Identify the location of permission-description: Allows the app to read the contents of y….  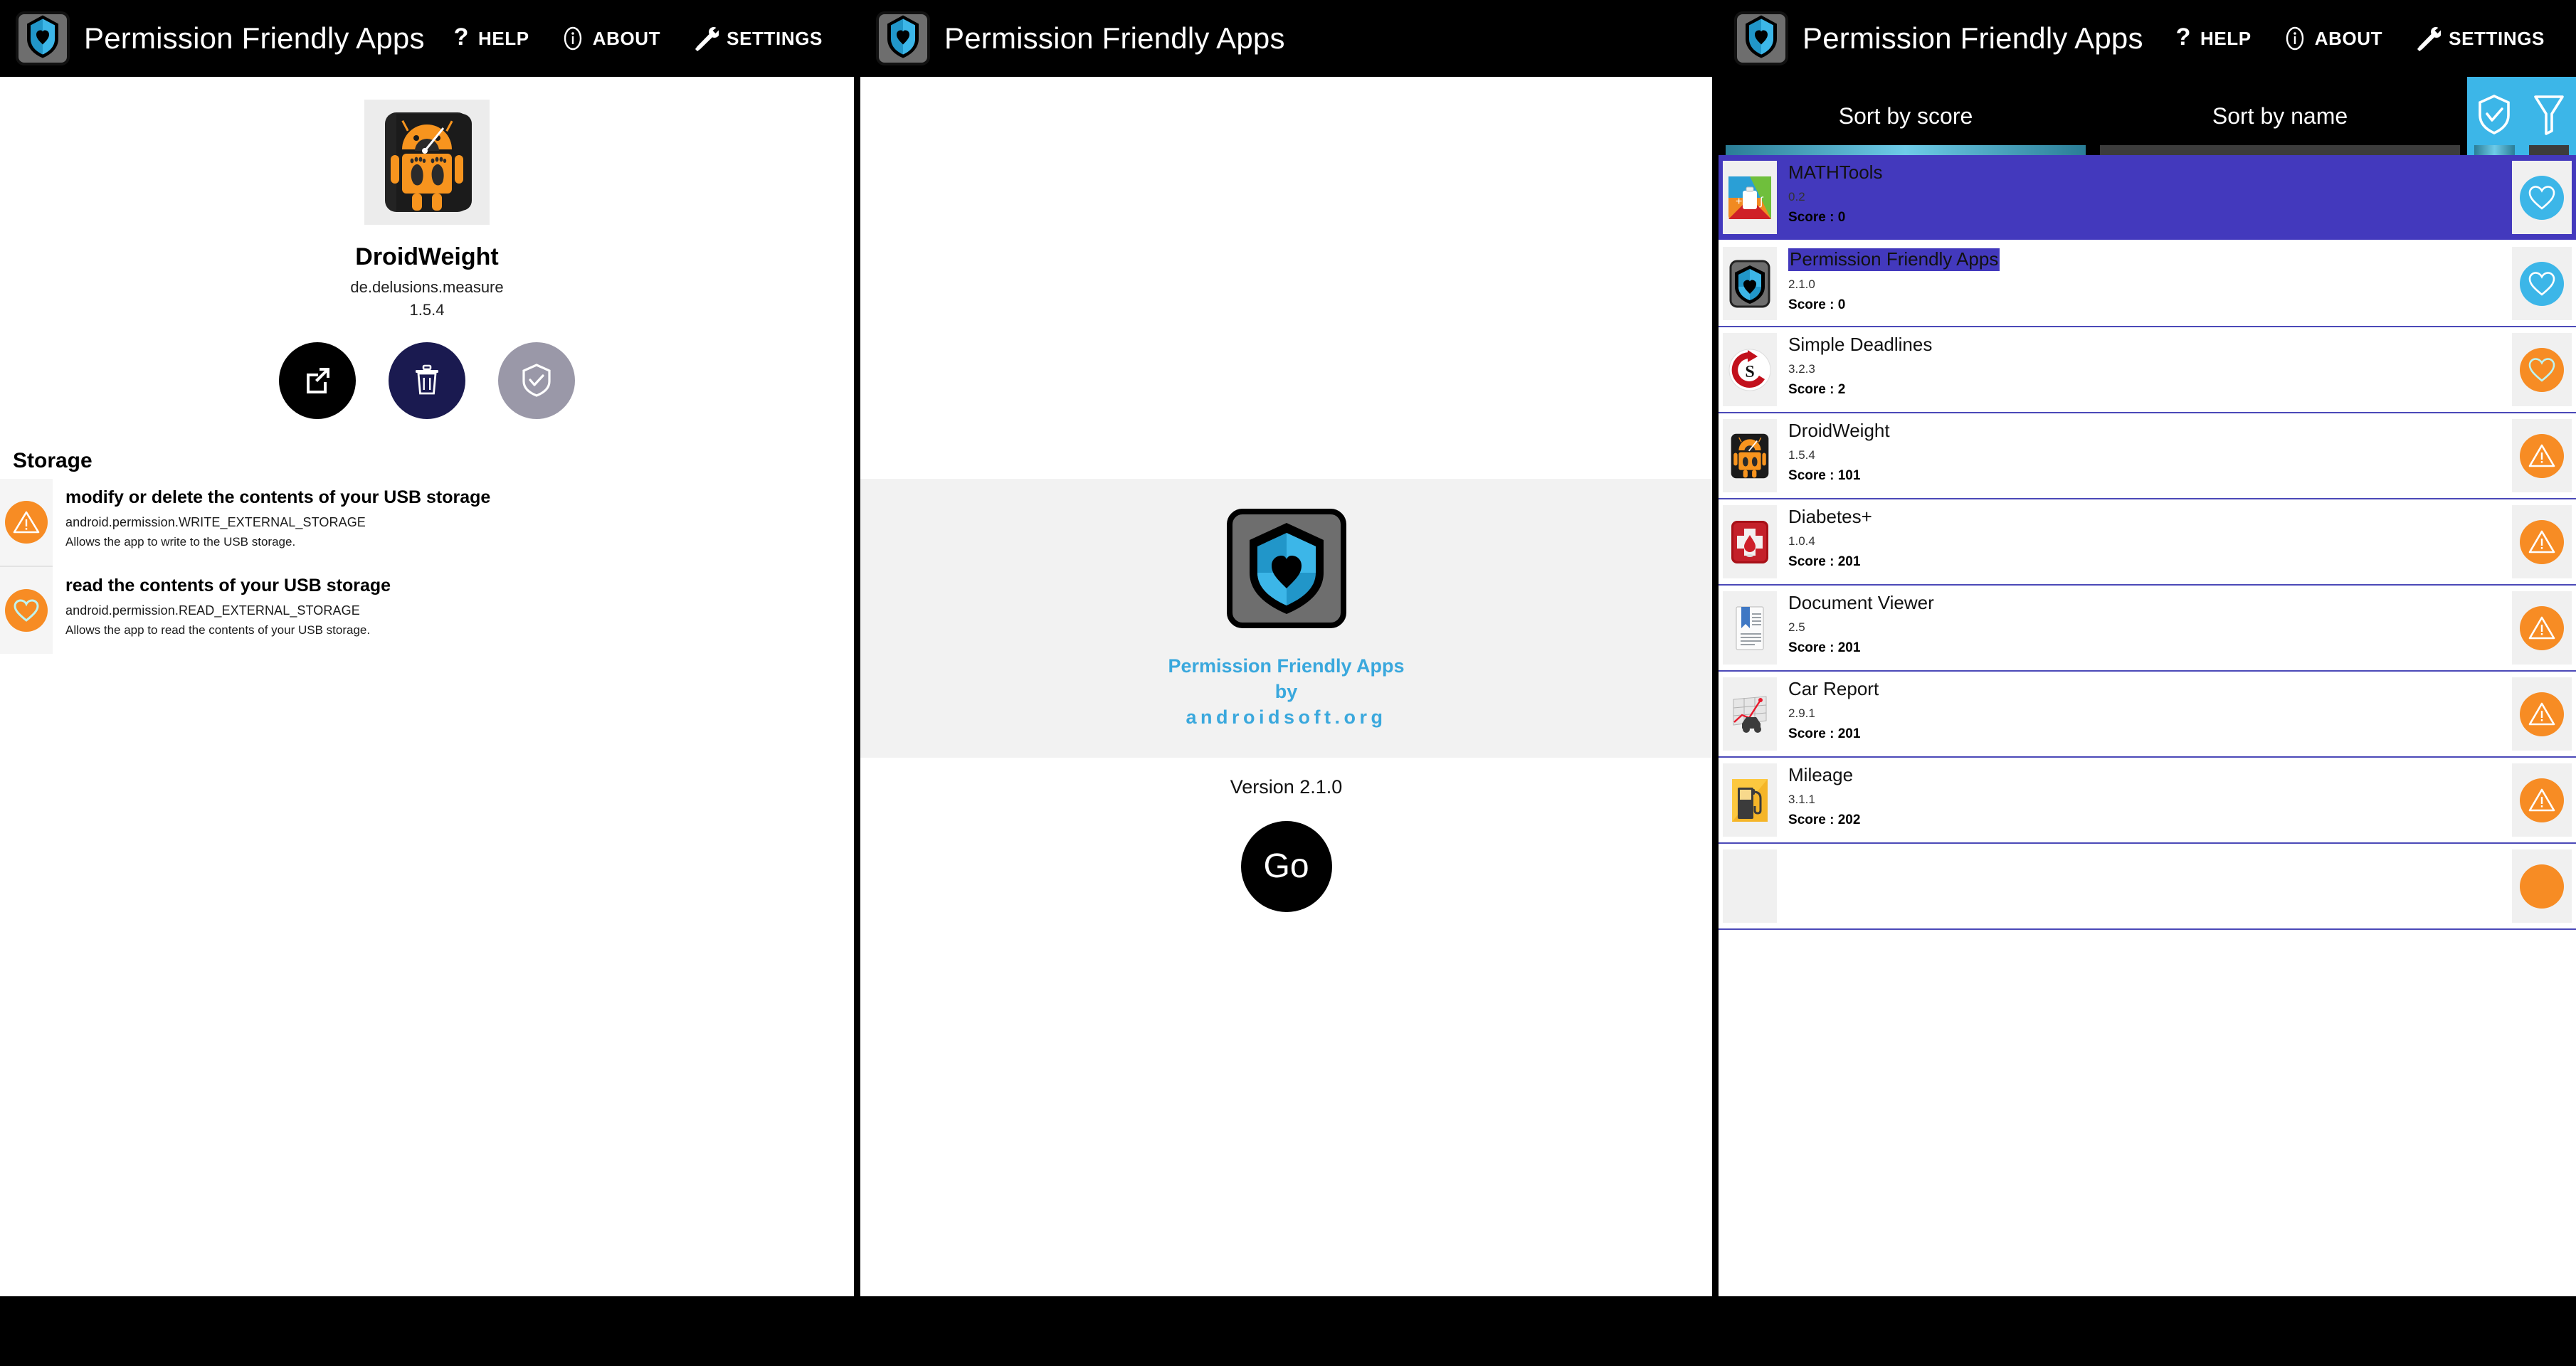
(218, 630).